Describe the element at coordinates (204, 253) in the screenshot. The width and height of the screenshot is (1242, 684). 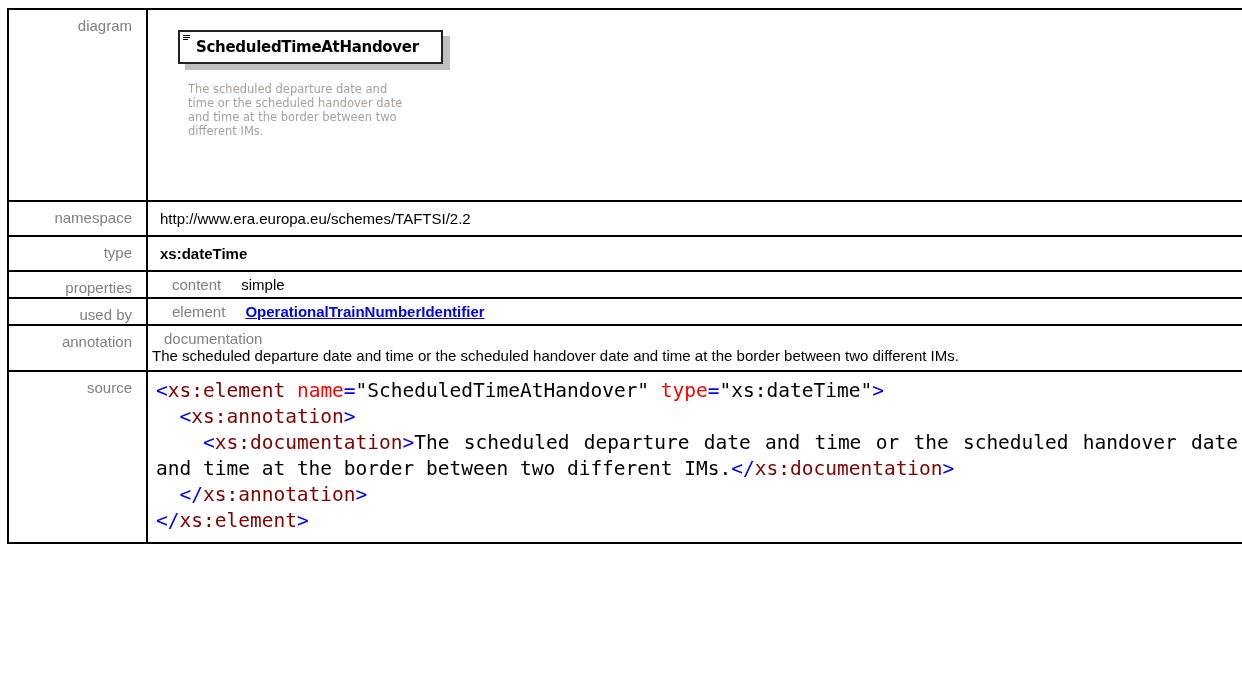
I see `type-value: xs:dateTime` at that location.